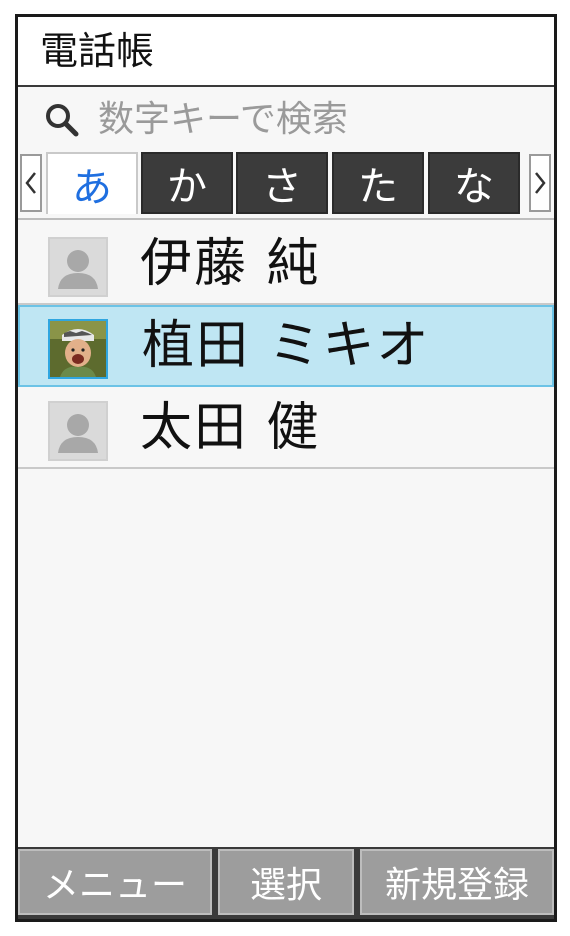  I want to click on contact-name: 植田 ミキオ, so click(286, 346).